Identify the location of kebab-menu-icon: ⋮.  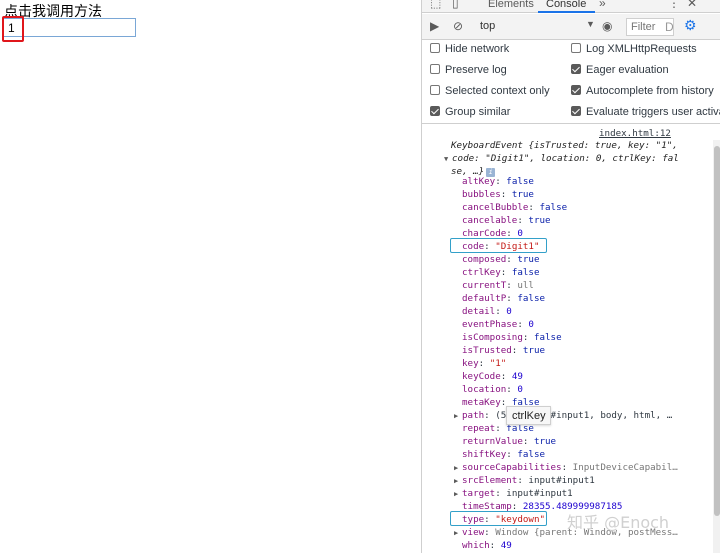
(674, 5).